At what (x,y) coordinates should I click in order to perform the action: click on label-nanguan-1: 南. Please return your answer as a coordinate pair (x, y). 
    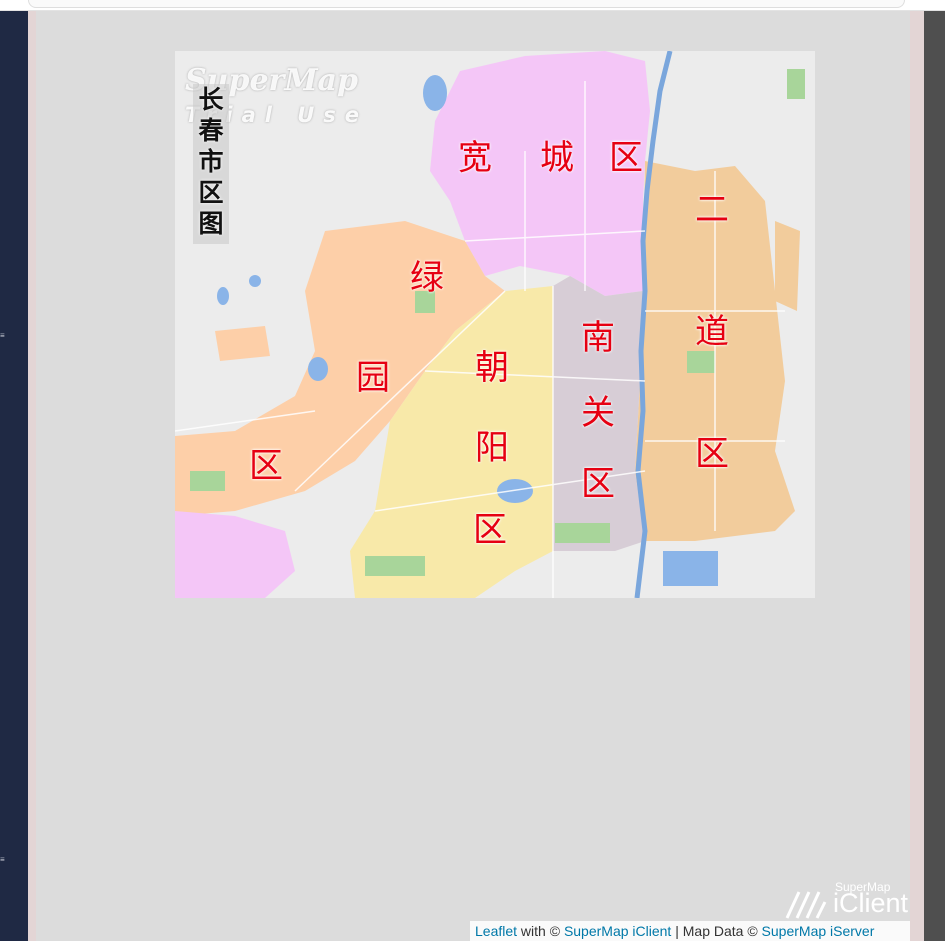
    Looking at the image, I should click on (598, 338).